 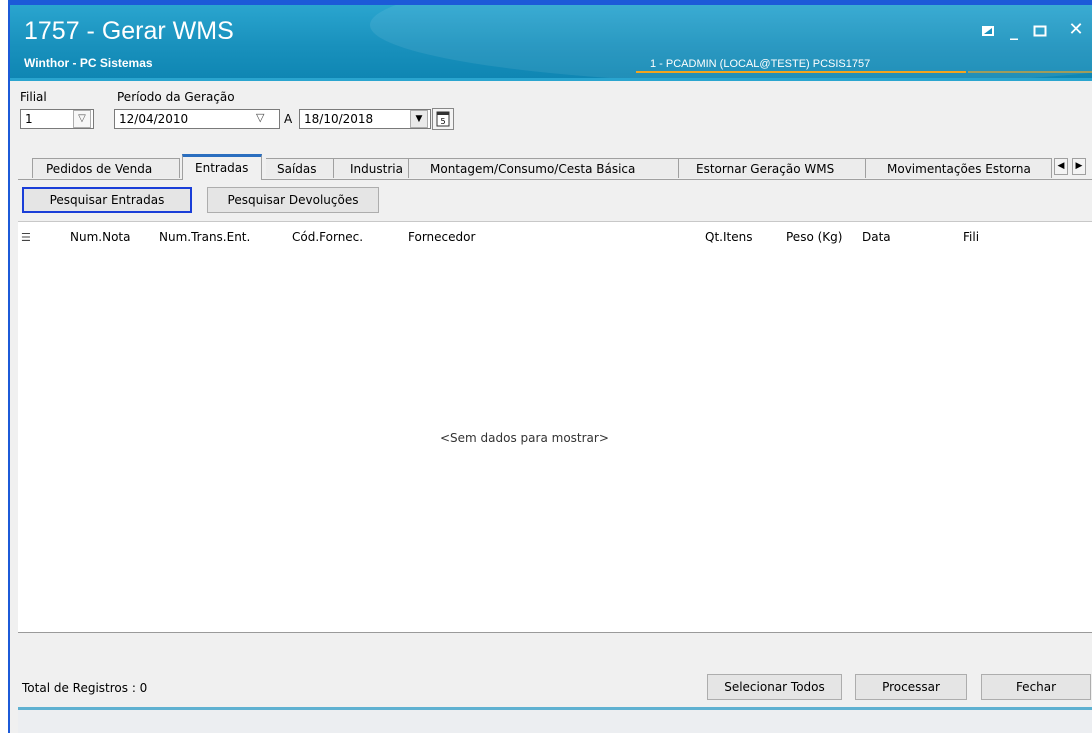 I want to click on tab-label: Industria, so click(x=376, y=169).